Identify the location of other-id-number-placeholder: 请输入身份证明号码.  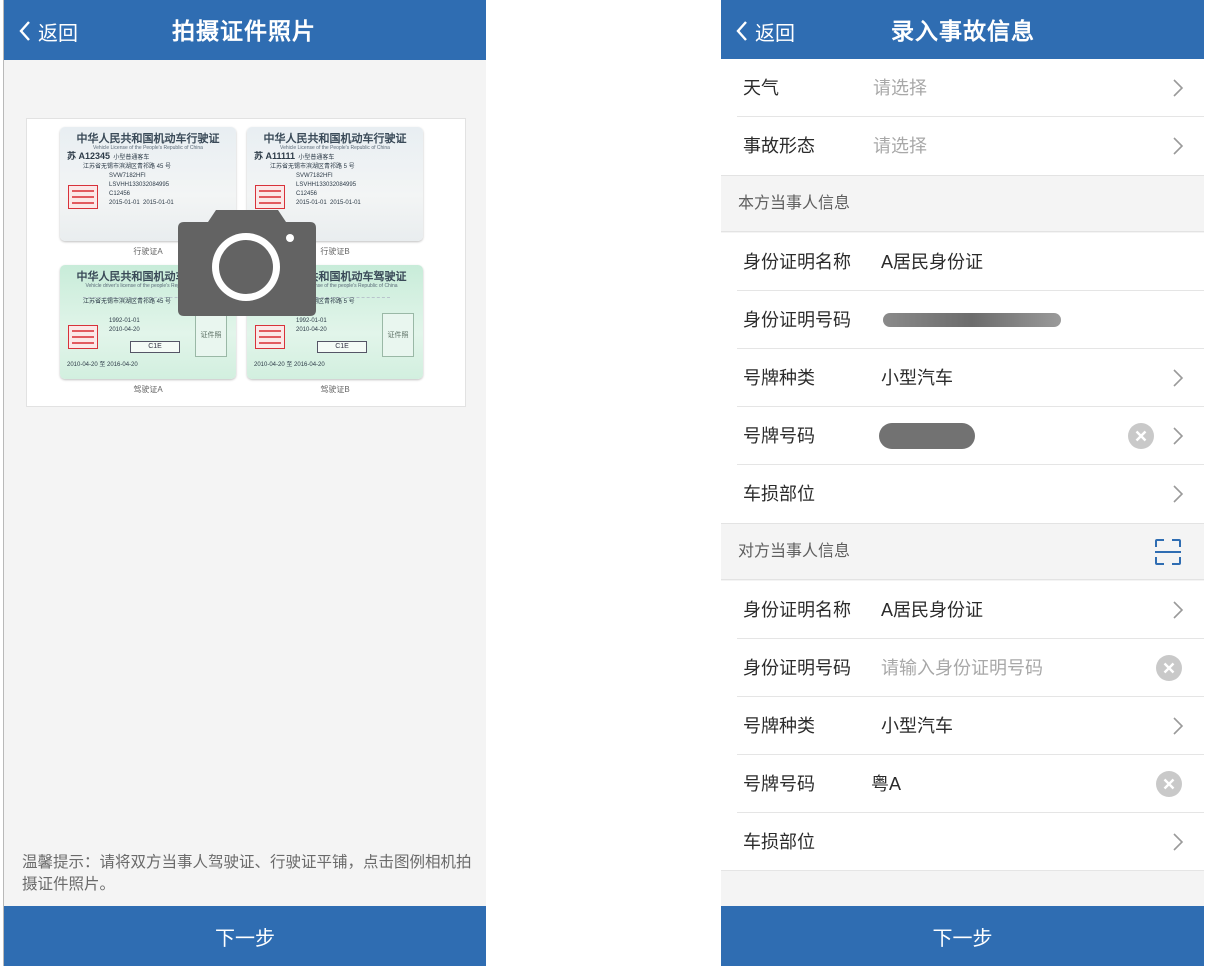
(962, 668).